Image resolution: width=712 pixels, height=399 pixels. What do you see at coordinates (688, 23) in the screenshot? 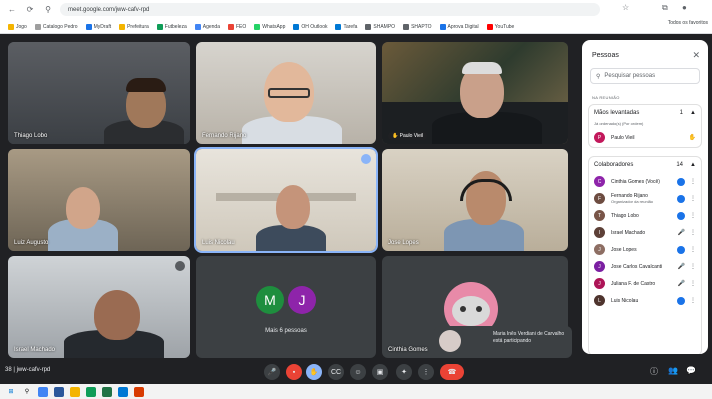
I see `all-bookmarks: Todos os favoritos` at bounding box center [688, 23].